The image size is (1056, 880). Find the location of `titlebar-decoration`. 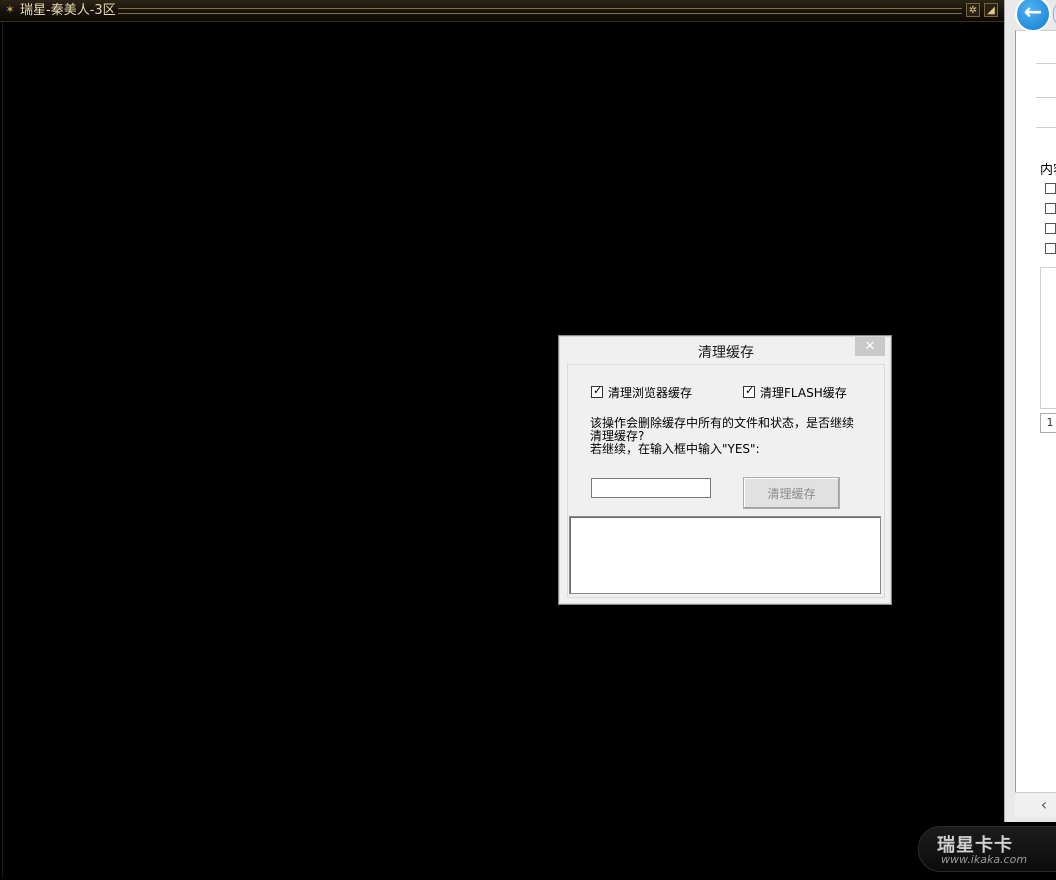

titlebar-decoration is located at coordinates (540, 11).